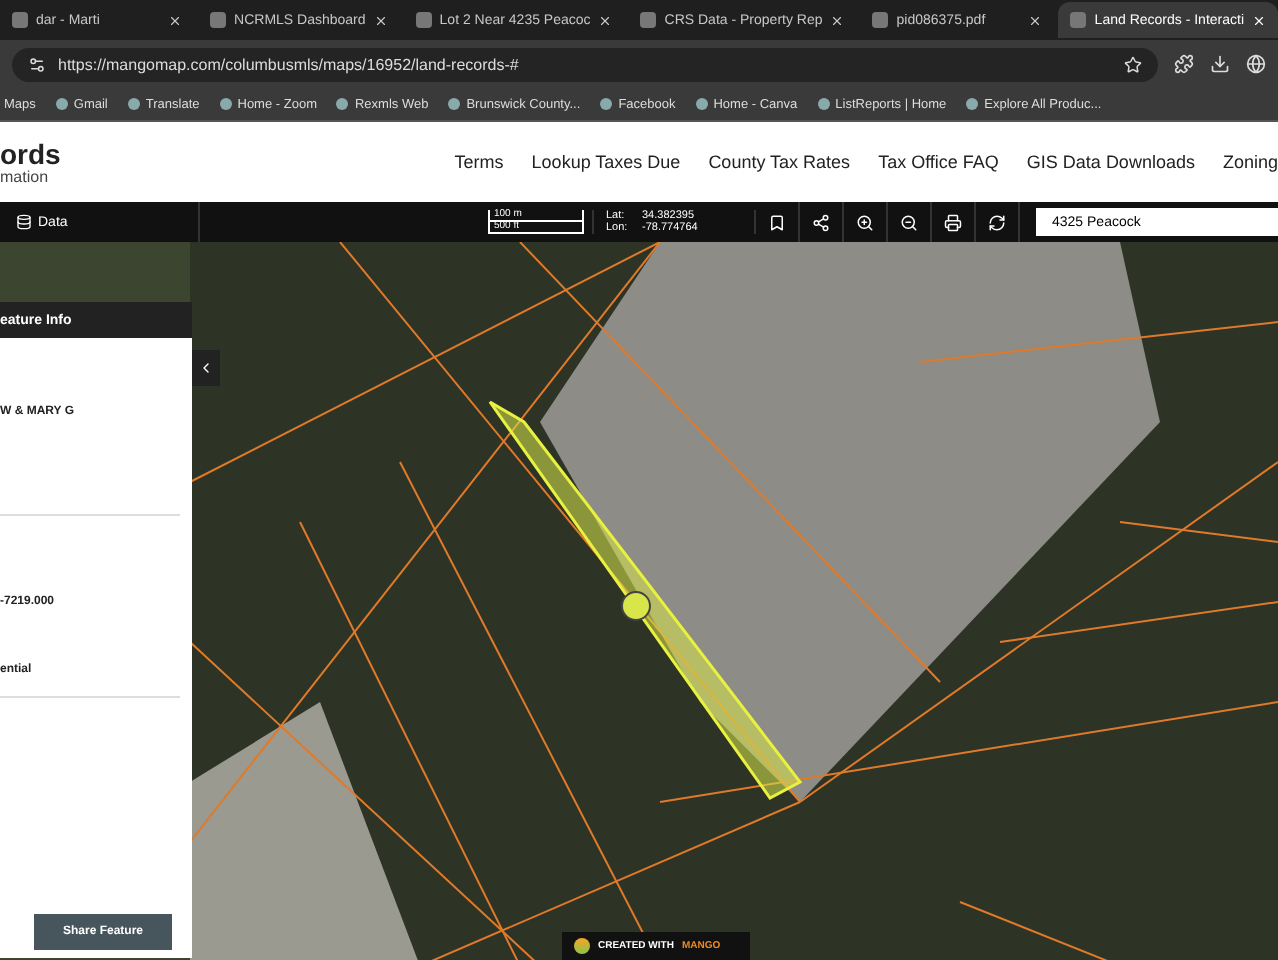 The image size is (1278, 960). Describe the element at coordinates (909, 222) in the screenshot. I see `zoom-out-icon` at that location.